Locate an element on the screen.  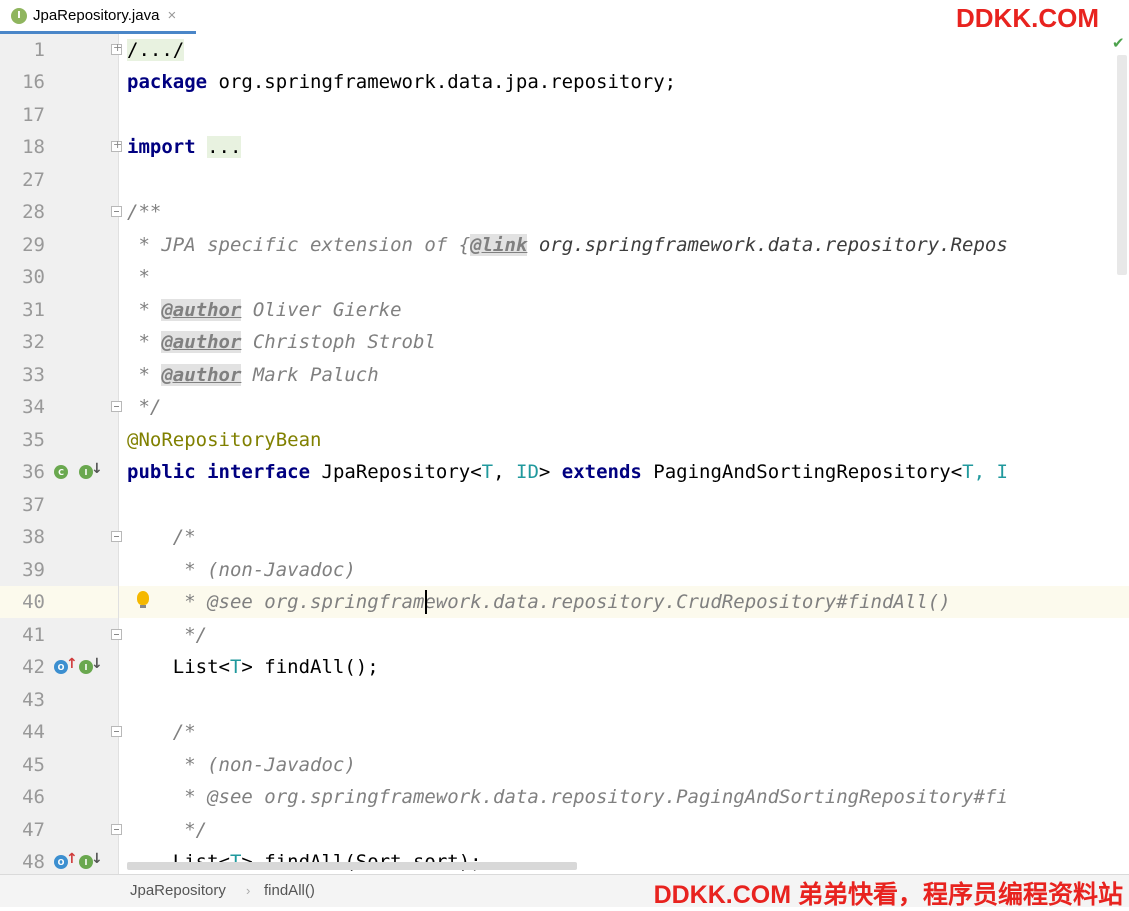
breadcrumb-item-method: findAll() is located at coordinates (289, 891).